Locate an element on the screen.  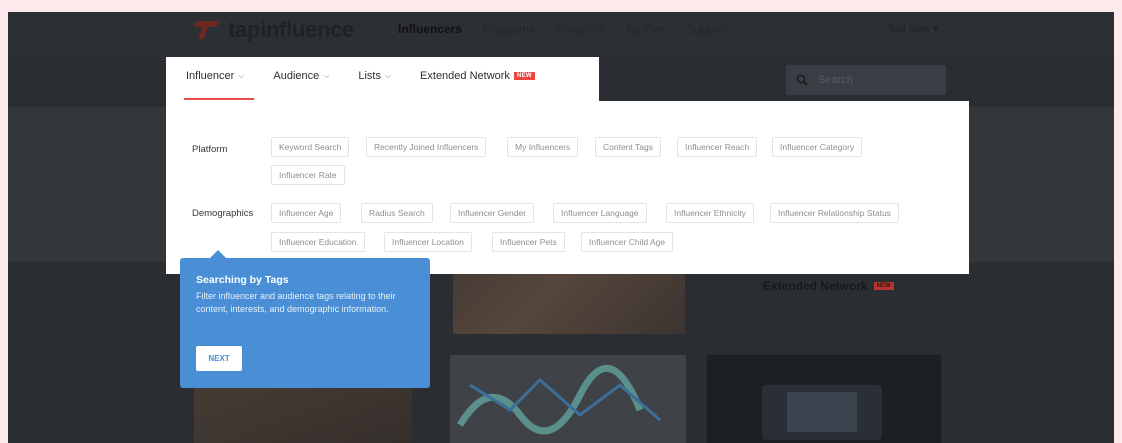
chip-influencer-education: Influencer Education is located at coordinates (318, 242).